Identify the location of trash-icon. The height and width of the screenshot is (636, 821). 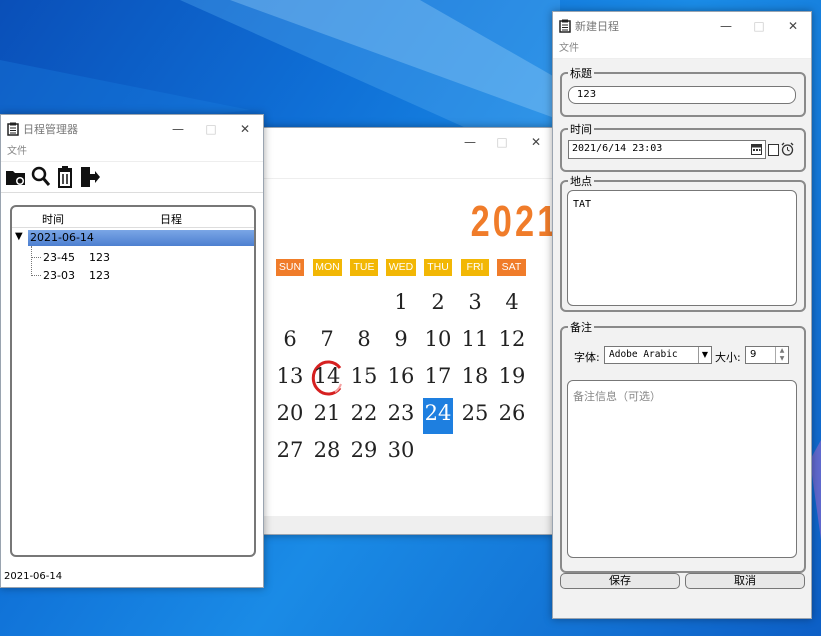
(65, 177).